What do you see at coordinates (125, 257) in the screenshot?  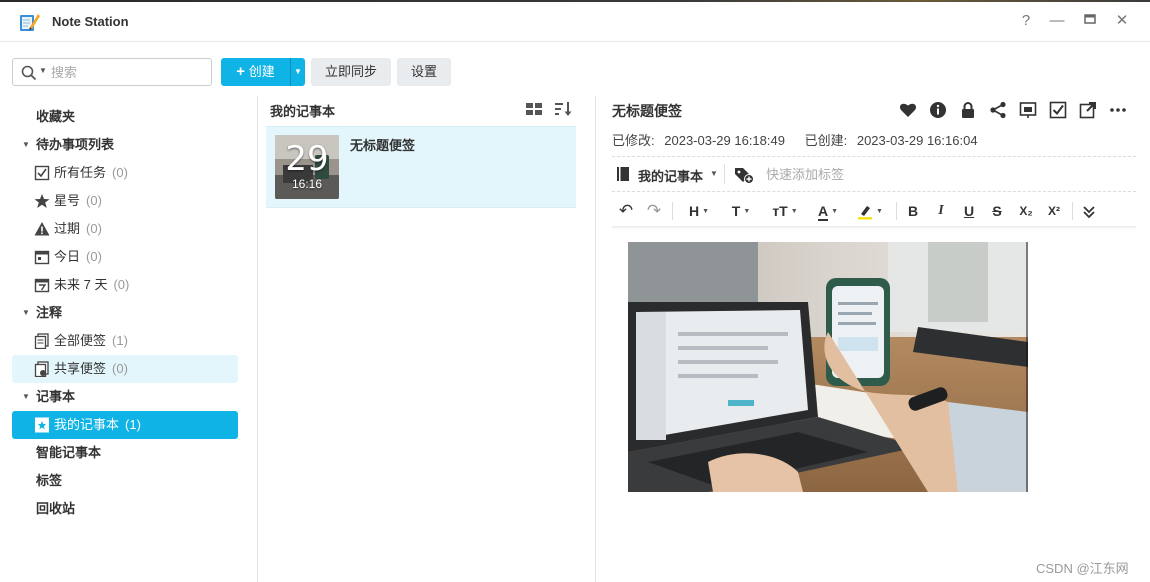 I see `sidebar-item-today: 今日 (0)` at bounding box center [125, 257].